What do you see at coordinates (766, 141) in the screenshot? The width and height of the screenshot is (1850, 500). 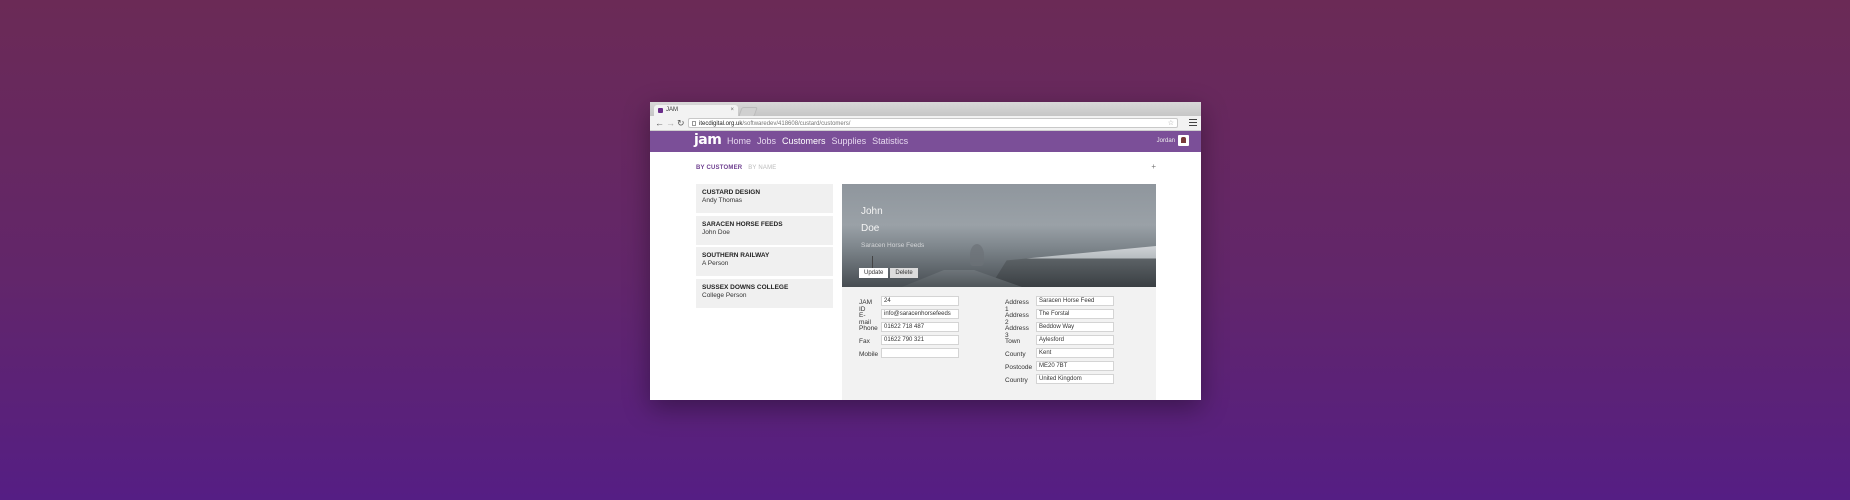 I see `nav-jobs: Jobs` at bounding box center [766, 141].